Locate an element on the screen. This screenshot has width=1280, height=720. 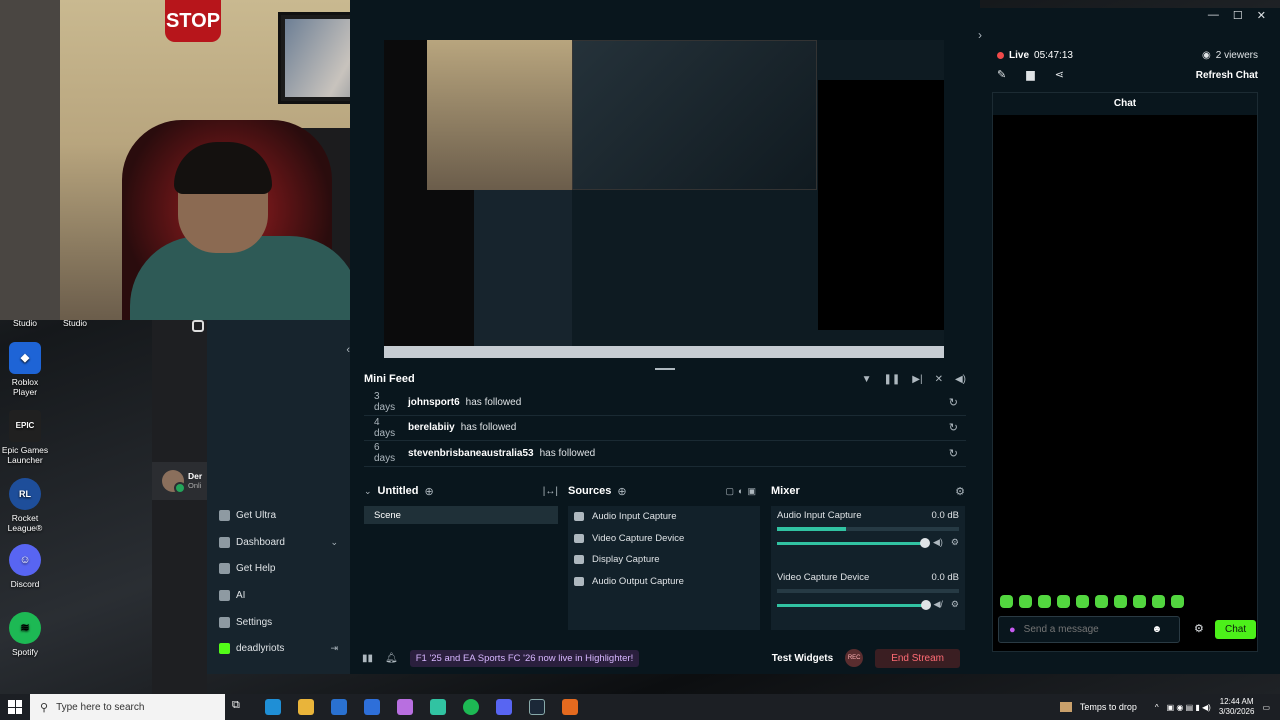
streamlabs-icon is located at coordinates (438, 707).